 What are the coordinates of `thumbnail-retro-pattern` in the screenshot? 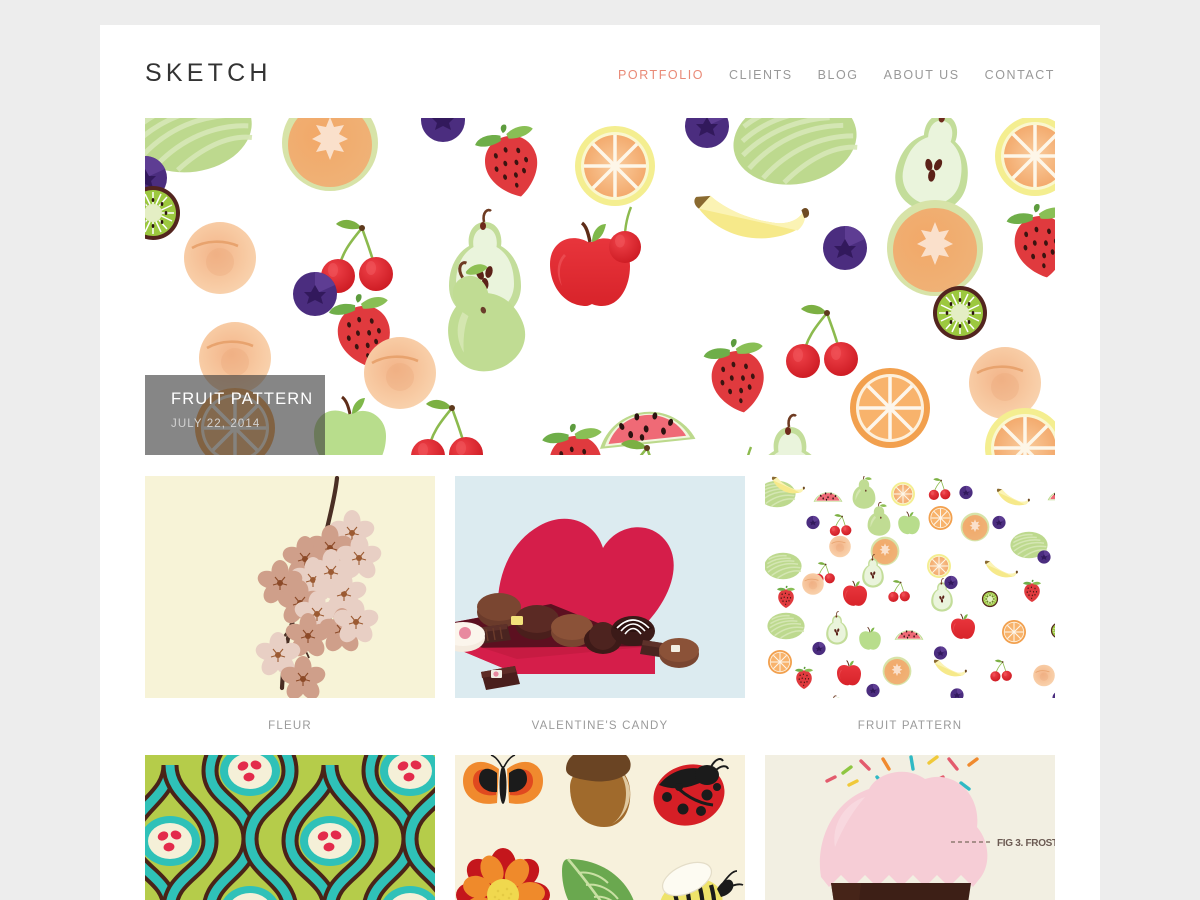 It's located at (290, 827).